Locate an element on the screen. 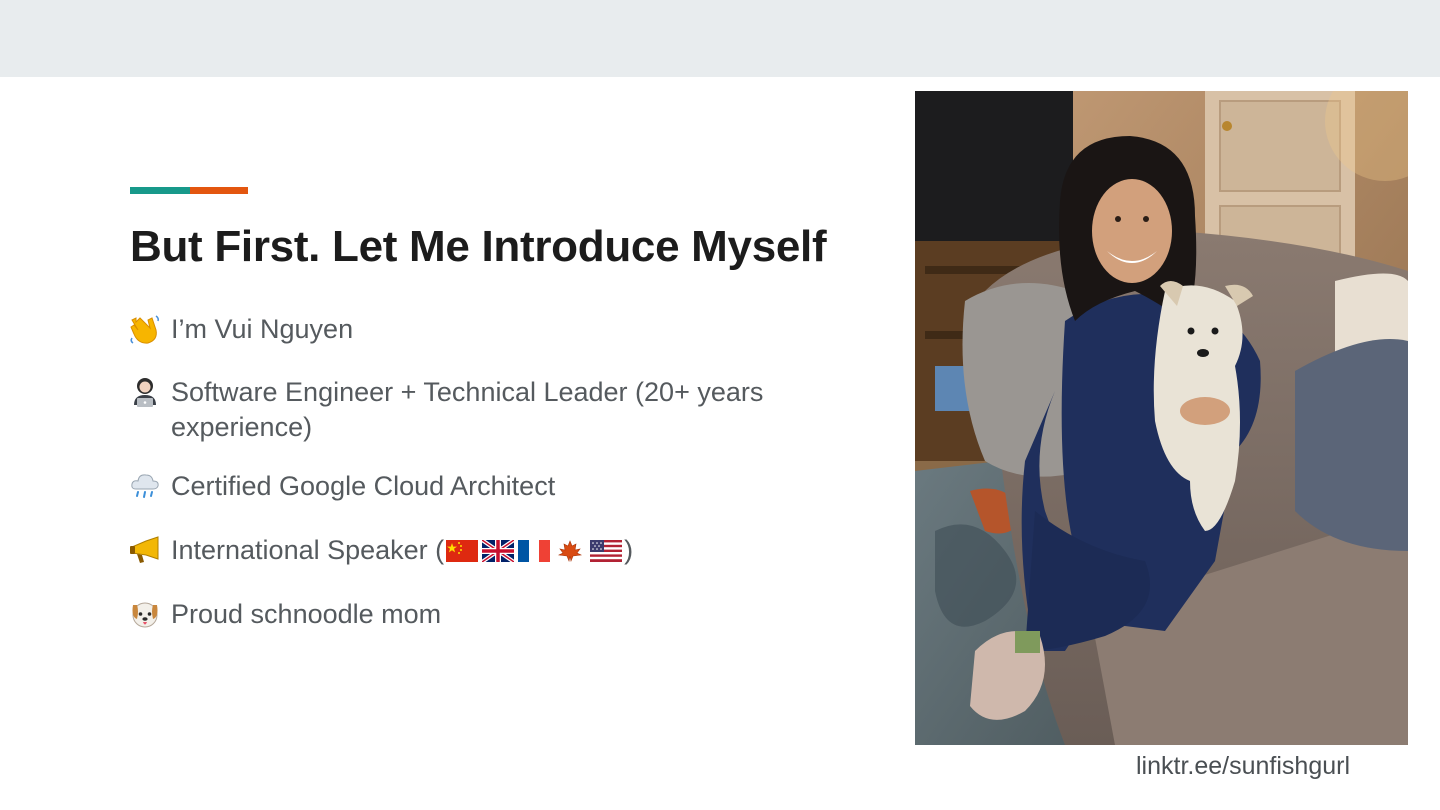  bullet-text-start: International Speaker ( is located at coordinates (308, 550).